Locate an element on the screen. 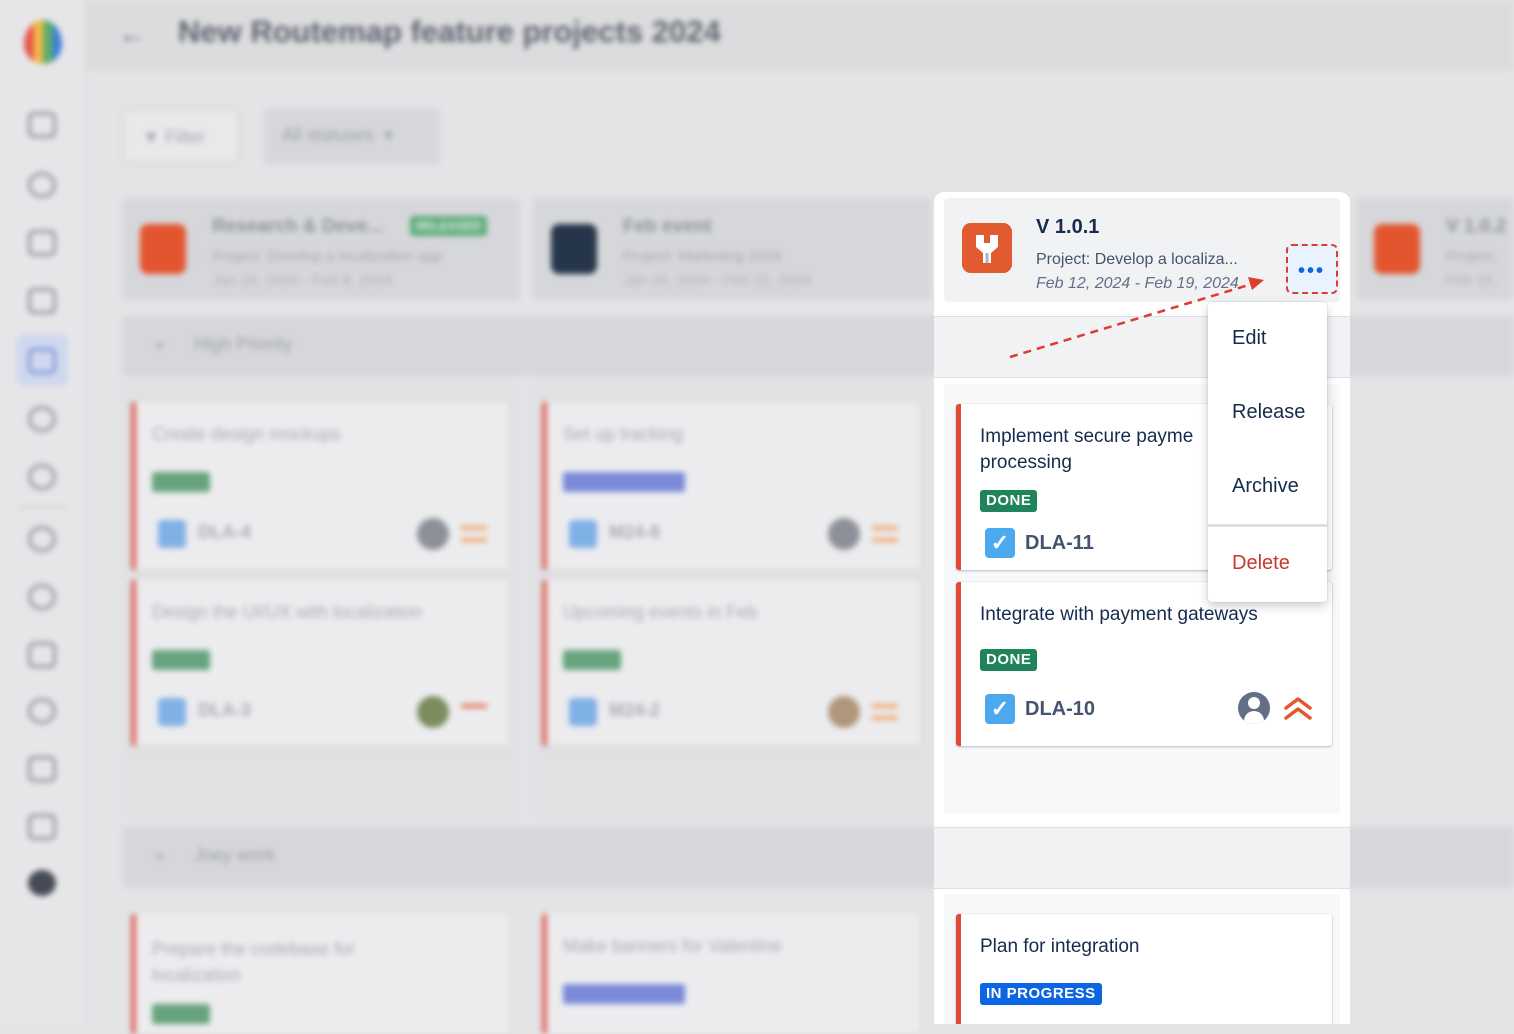 This screenshot has width=1514, height=1034. chat-icon is located at coordinates (42, 419).